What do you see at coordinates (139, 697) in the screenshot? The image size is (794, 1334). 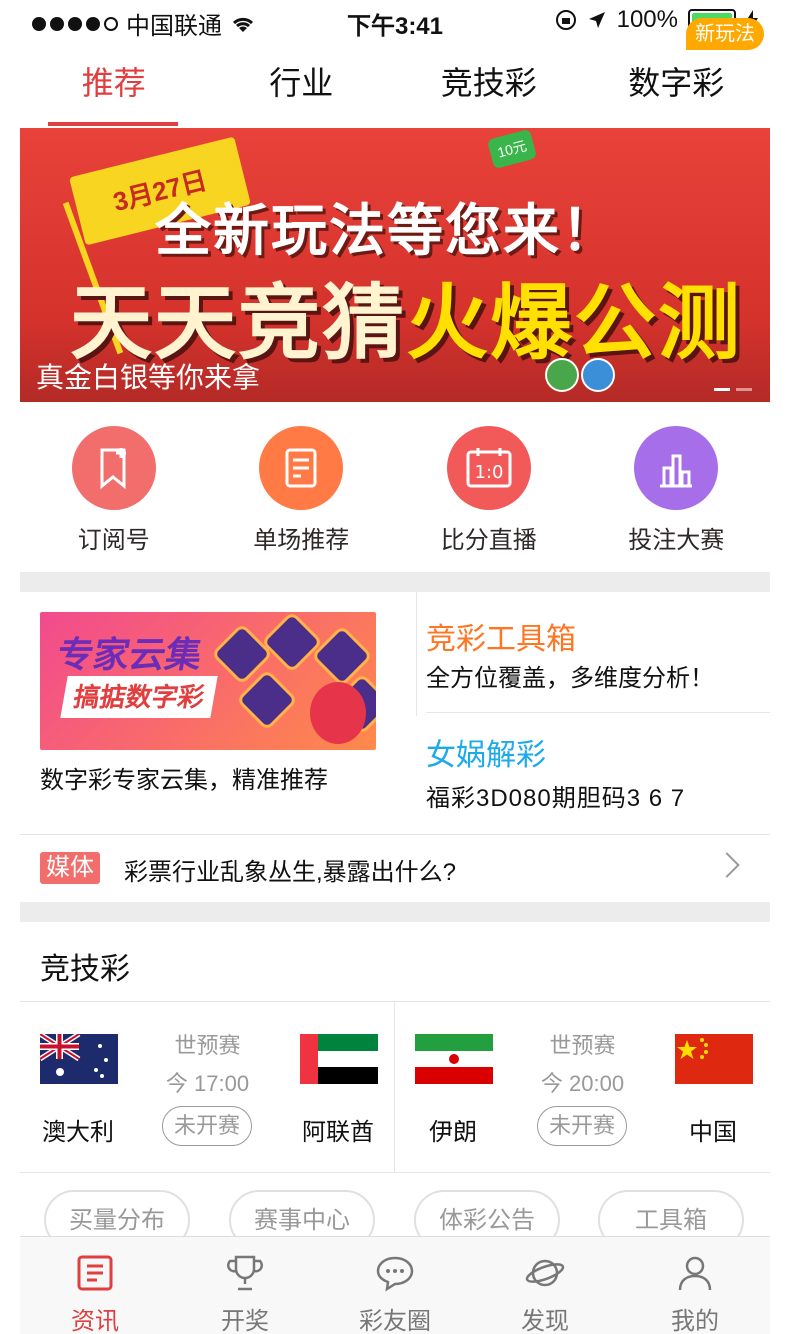 I see `expert-cloud-subtitle: 搞掂数字彩` at bounding box center [139, 697].